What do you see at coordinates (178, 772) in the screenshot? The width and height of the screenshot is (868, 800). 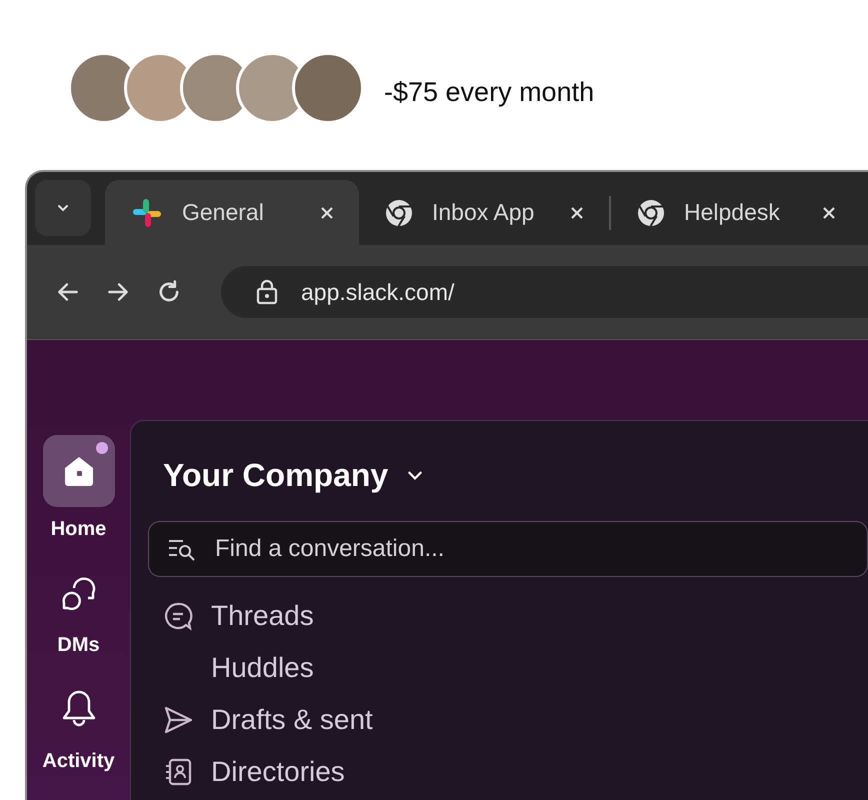 I see `contact-book-icon` at bounding box center [178, 772].